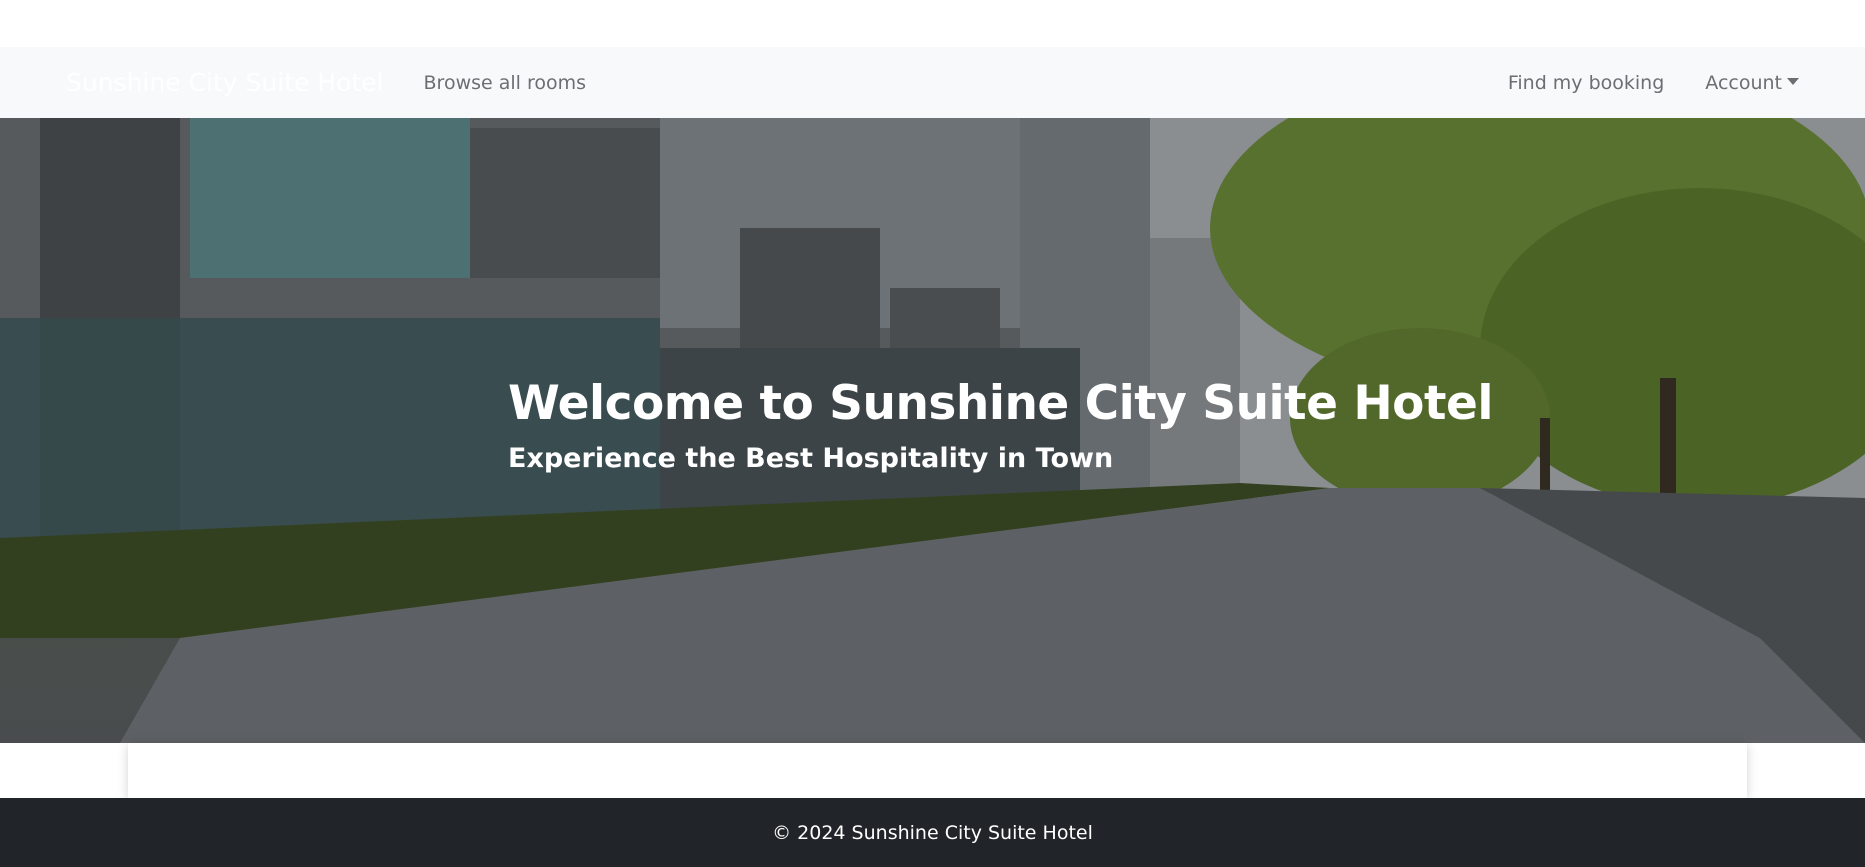 The image size is (1865, 867). I want to click on brand-link: Sunshine City Suite Hotel, so click(225, 82).